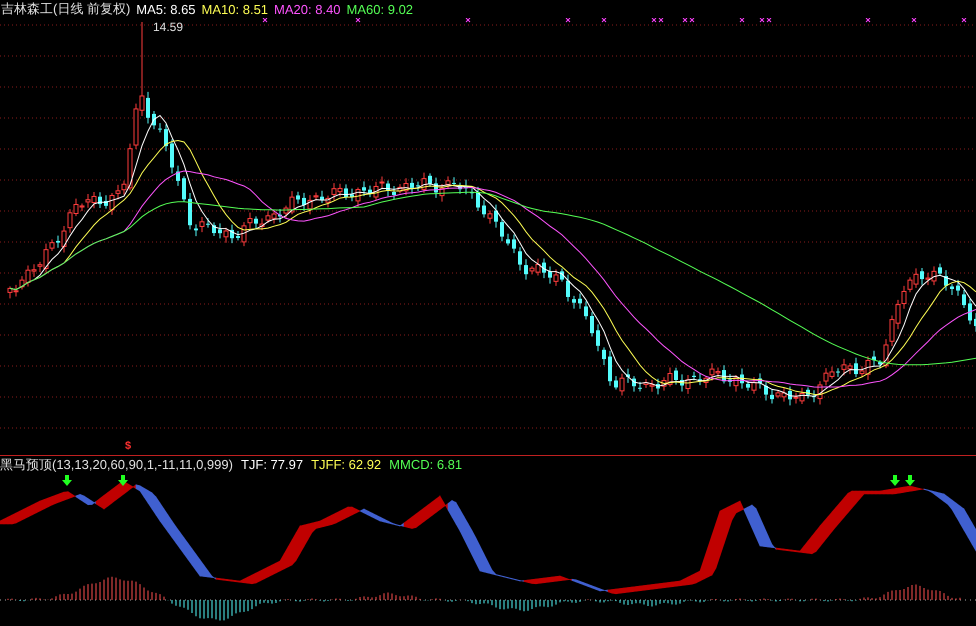  I want to click on indicator-title: 黑马预顶(13,13,20,60,90,1,-11,11,0,999), so click(116, 465).